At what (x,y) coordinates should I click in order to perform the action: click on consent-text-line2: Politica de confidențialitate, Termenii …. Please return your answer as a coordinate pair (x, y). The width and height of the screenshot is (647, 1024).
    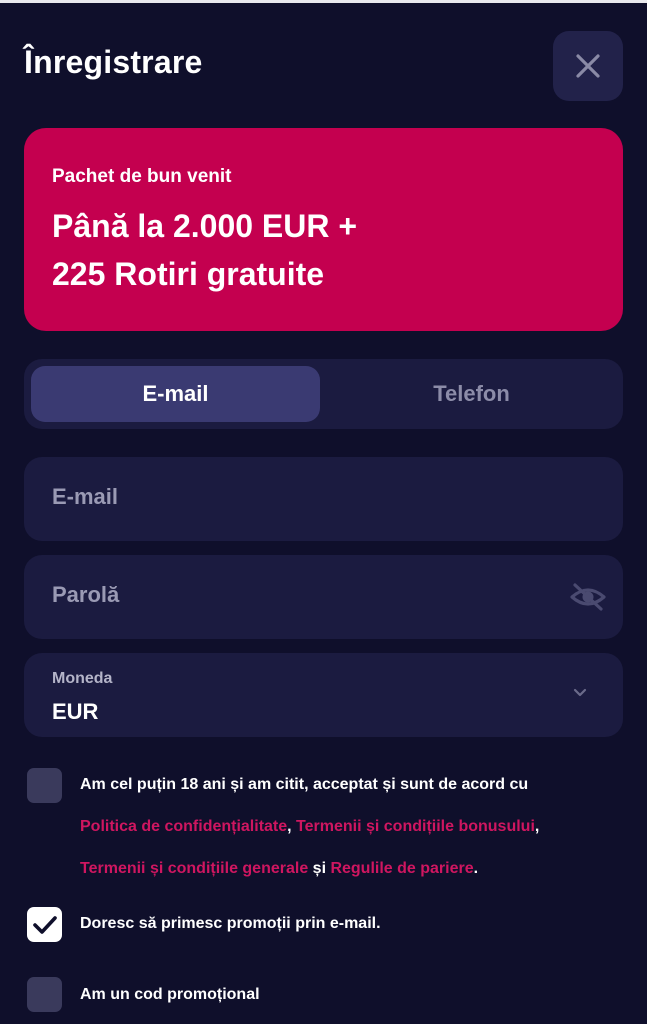
    Looking at the image, I should click on (309, 827).